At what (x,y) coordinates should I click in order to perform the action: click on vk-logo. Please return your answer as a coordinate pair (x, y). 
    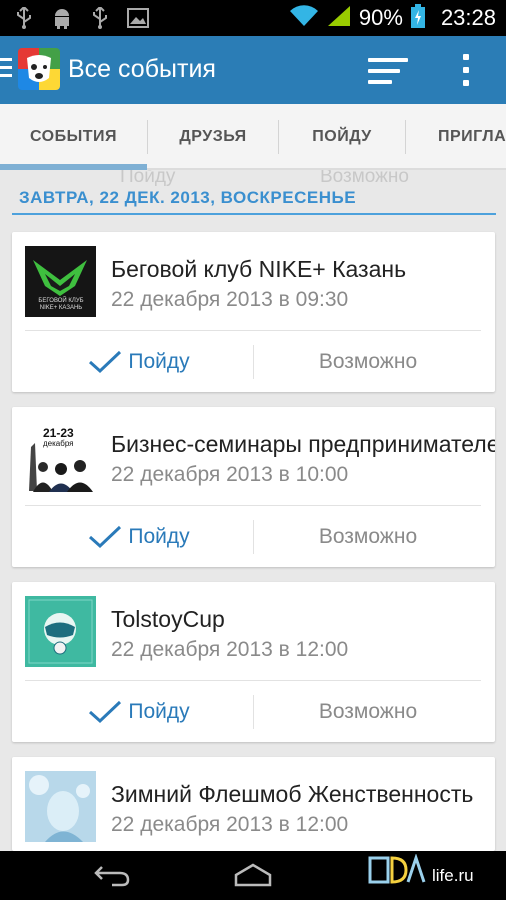
    Looking at the image, I should click on (39, 69).